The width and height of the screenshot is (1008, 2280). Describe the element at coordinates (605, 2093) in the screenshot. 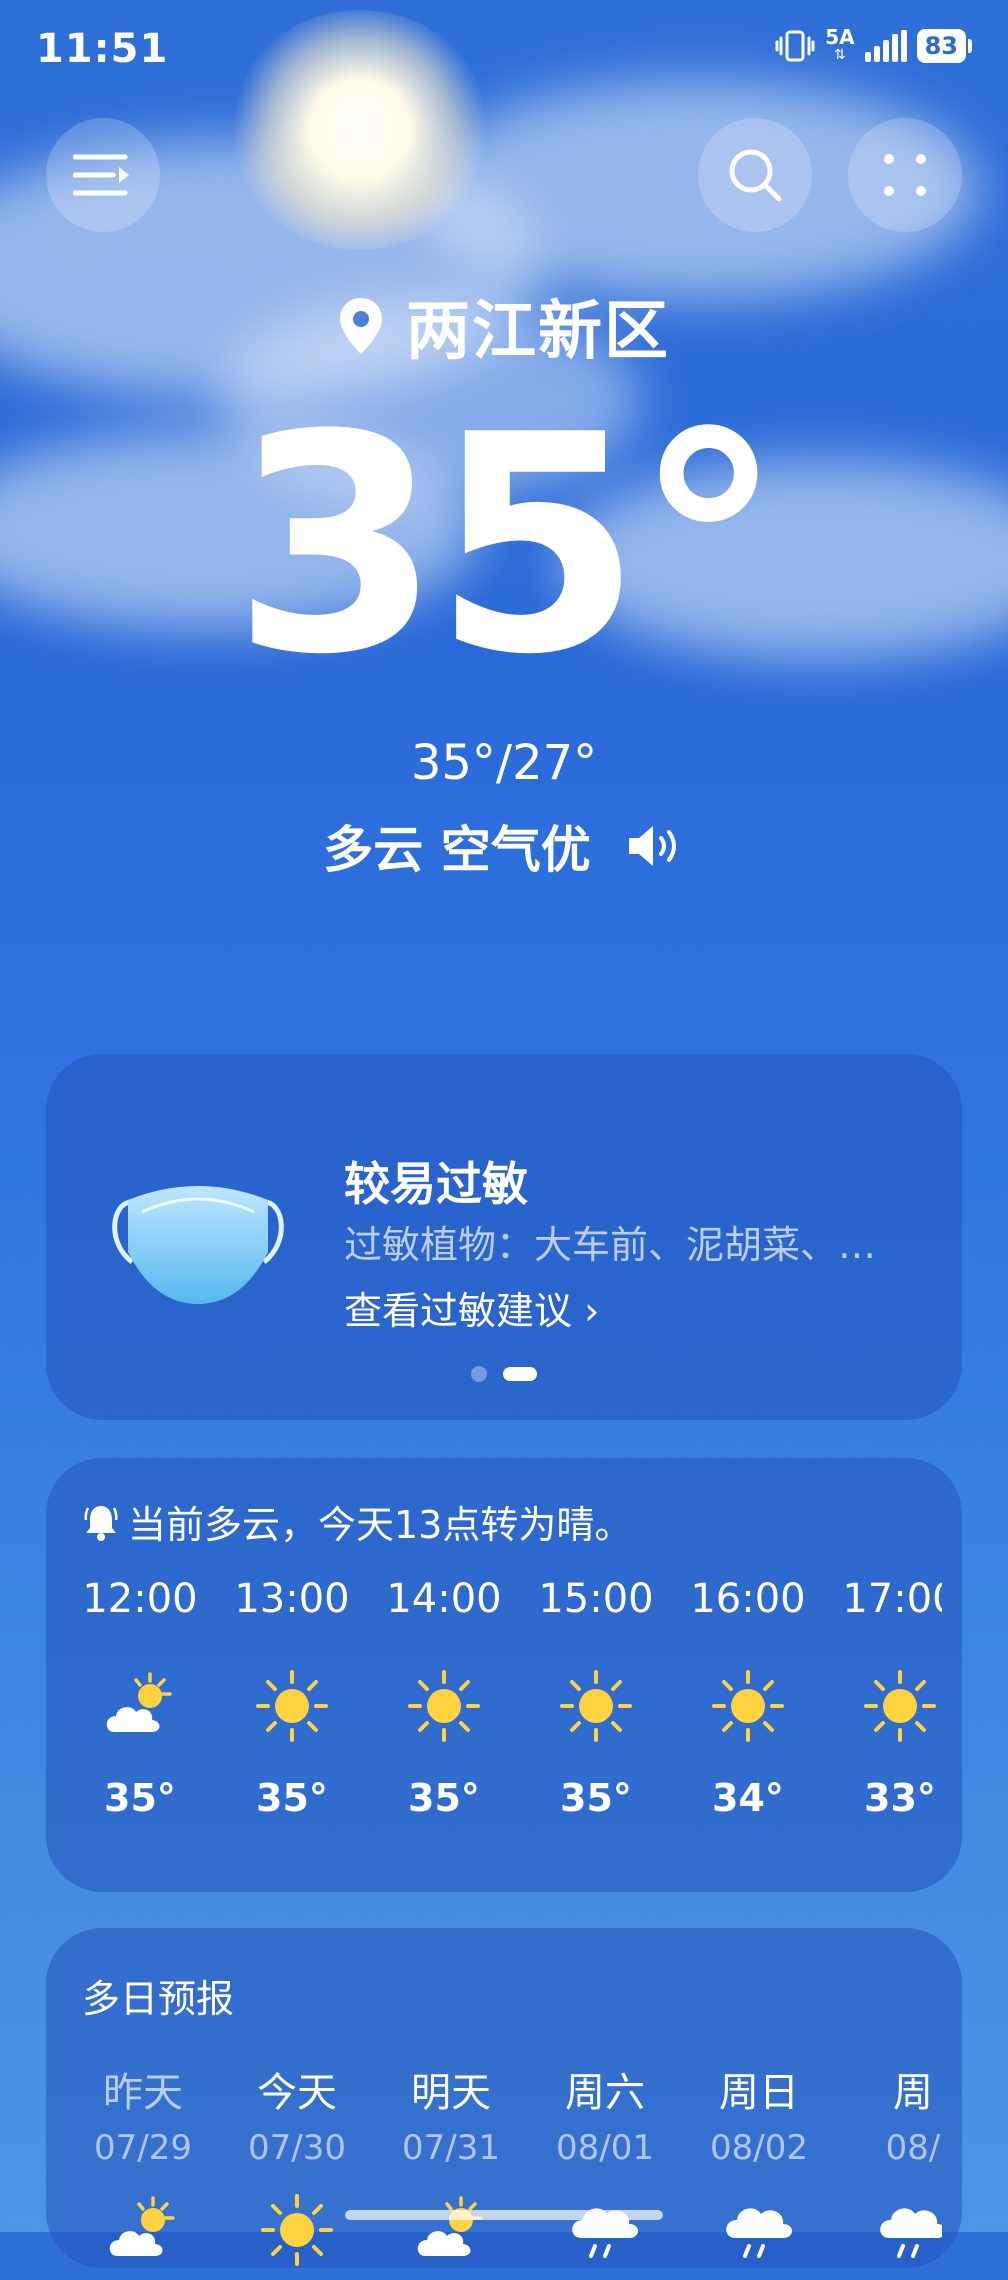

I see `forecast-day-label: 周六` at that location.